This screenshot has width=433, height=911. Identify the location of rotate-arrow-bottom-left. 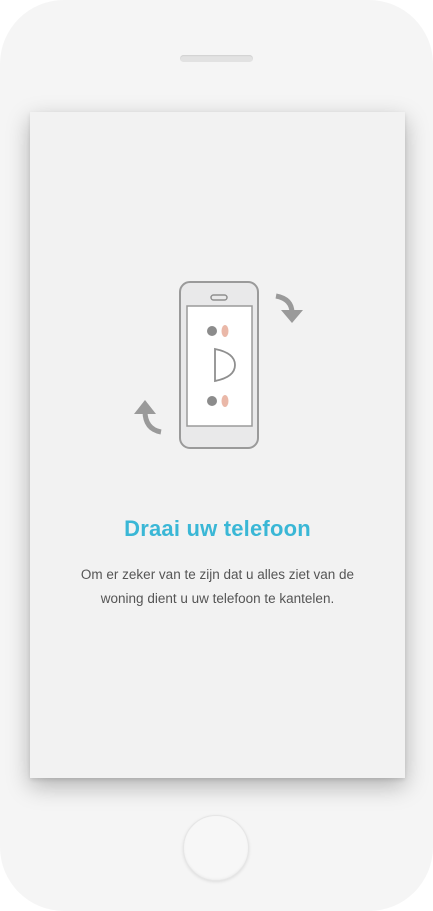
(152, 422).